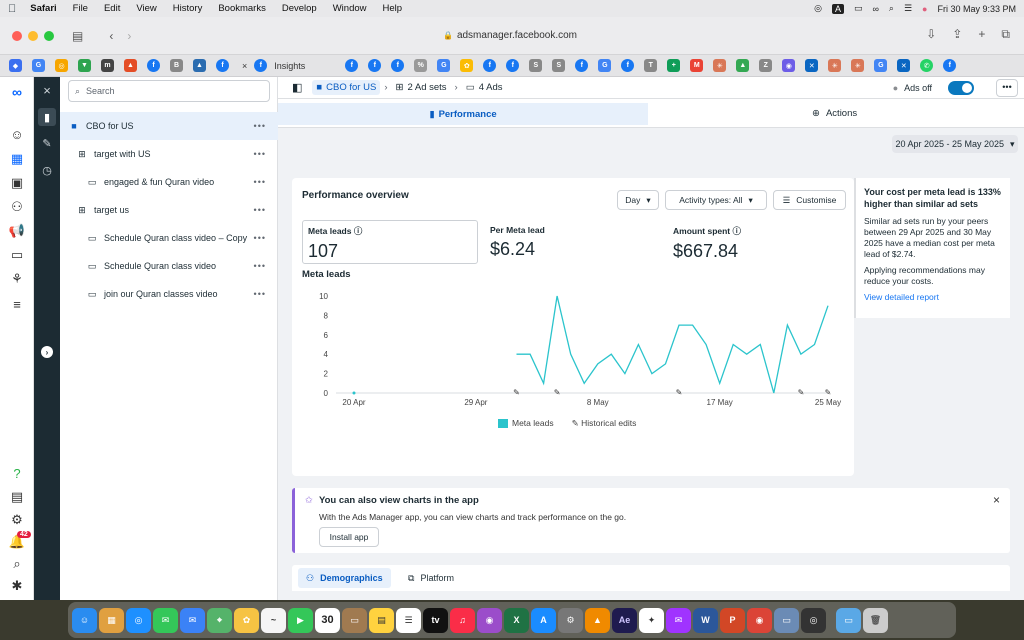 The width and height of the screenshot is (1024, 640). What do you see at coordinates (327, 620) in the screenshot?
I see `calendar-icon: 30` at bounding box center [327, 620].